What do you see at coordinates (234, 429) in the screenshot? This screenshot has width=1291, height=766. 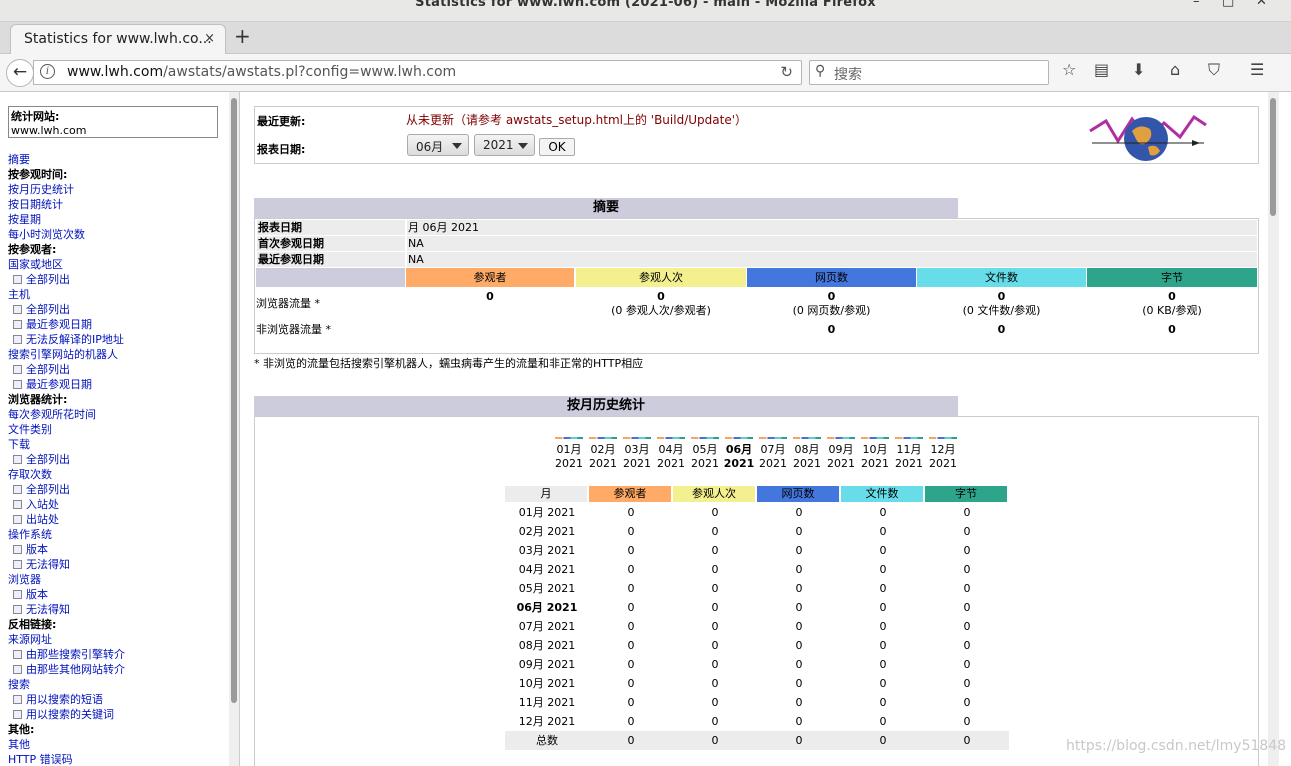 I see `left-scrollbar` at bounding box center [234, 429].